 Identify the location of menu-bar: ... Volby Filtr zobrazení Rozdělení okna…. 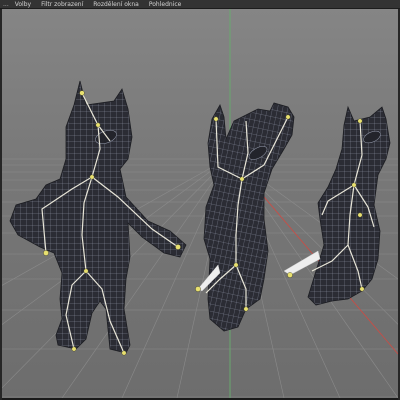
(200, 4).